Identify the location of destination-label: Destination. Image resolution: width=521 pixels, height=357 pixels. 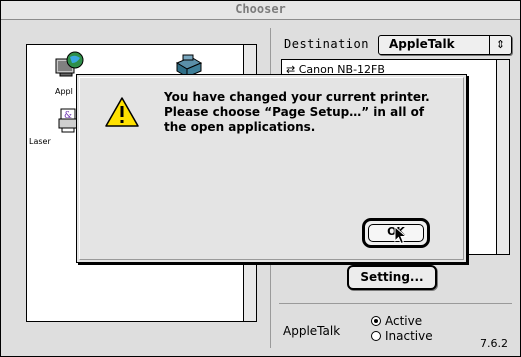
(326, 44).